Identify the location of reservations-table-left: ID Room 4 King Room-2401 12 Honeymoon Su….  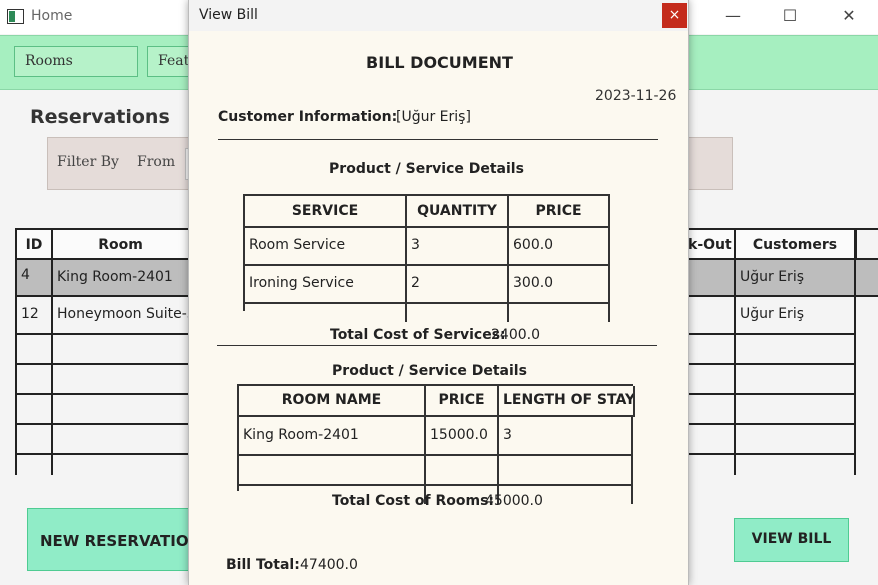
(102, 352).